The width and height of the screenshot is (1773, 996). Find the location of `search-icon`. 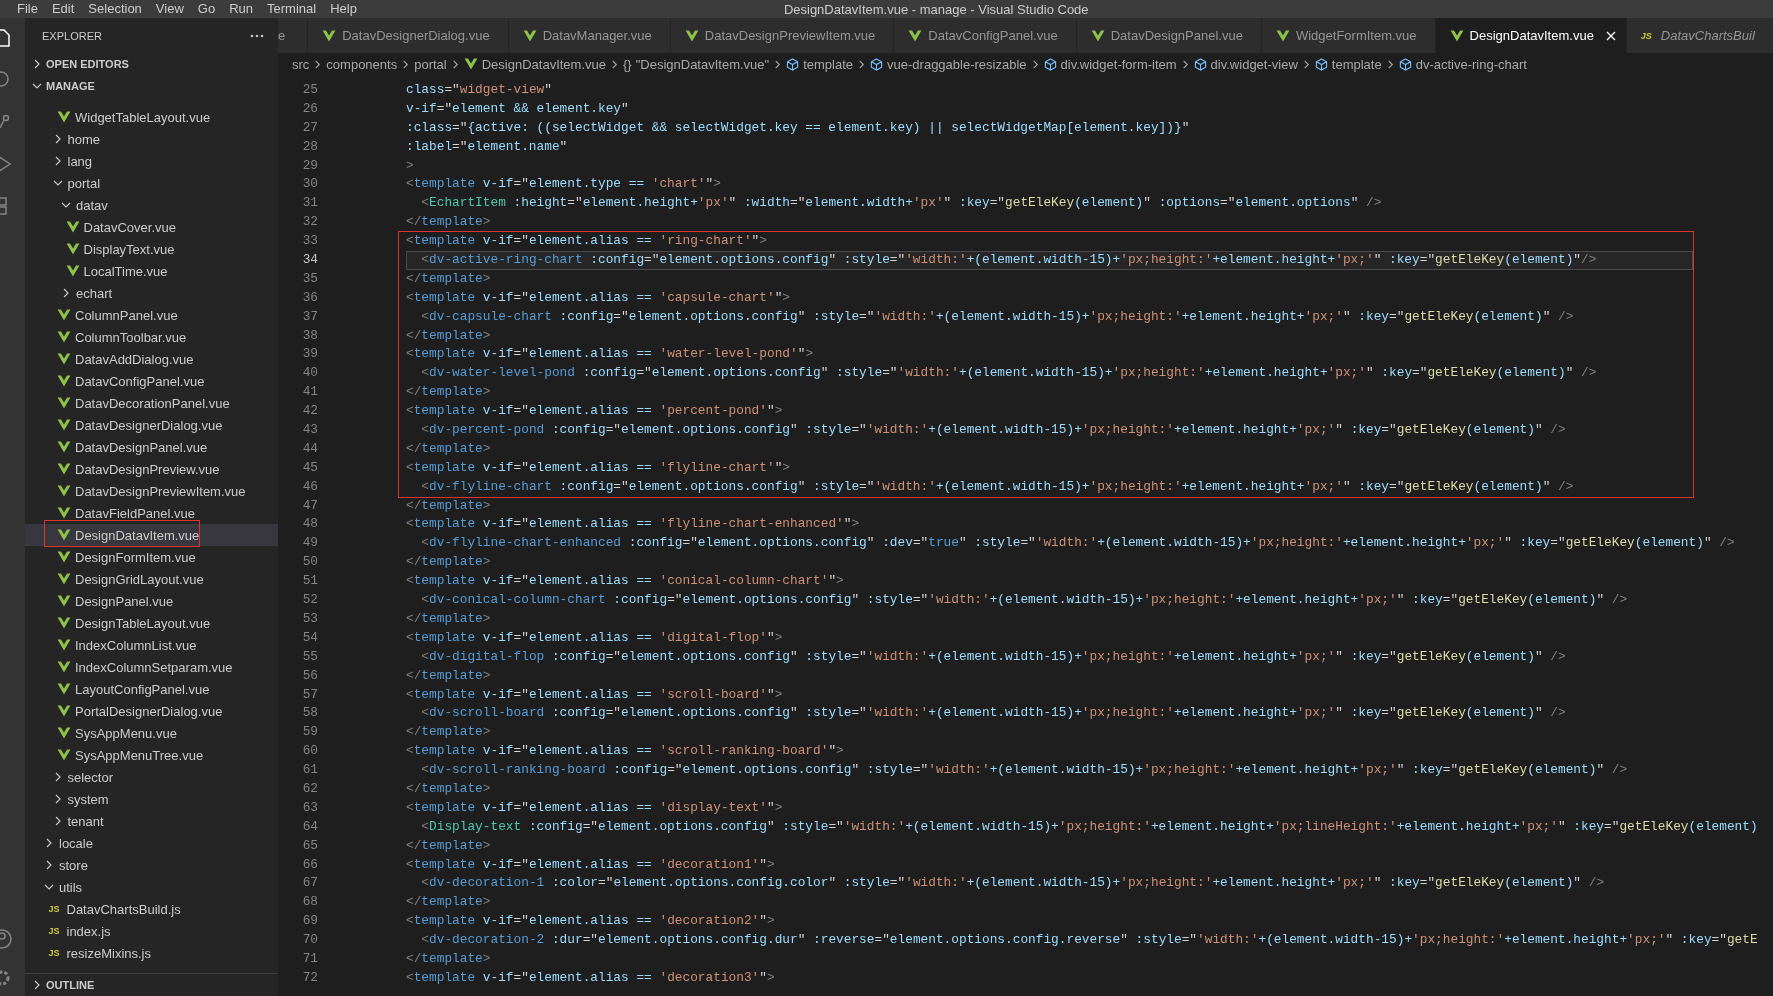

search-icon is located at coordinates (6, 80).